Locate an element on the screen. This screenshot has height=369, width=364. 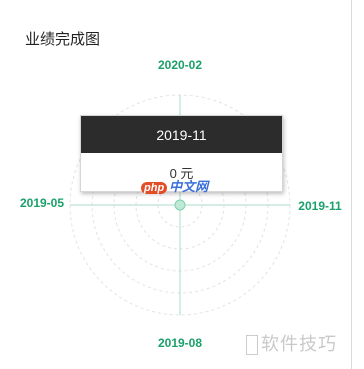
site-watermark: php 中文网 is located at coordinates (174, 185).